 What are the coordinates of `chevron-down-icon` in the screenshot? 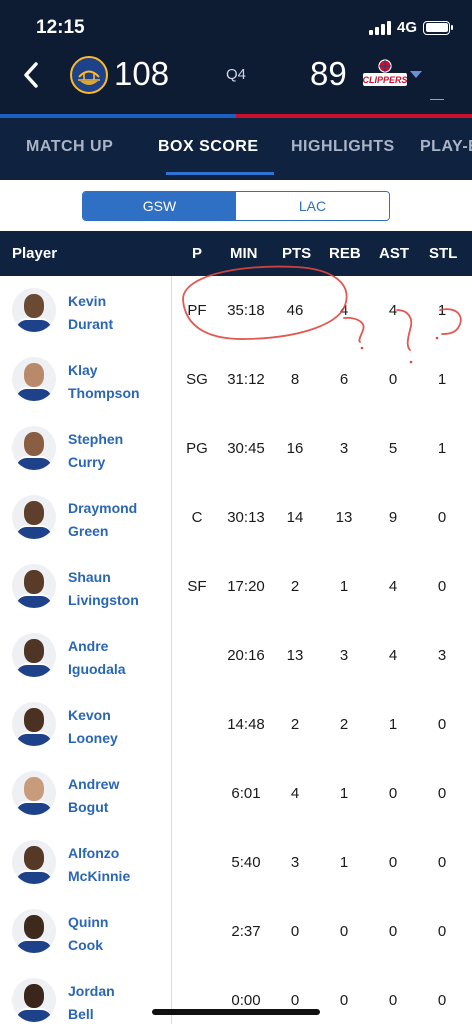 It's located at (416, 74).